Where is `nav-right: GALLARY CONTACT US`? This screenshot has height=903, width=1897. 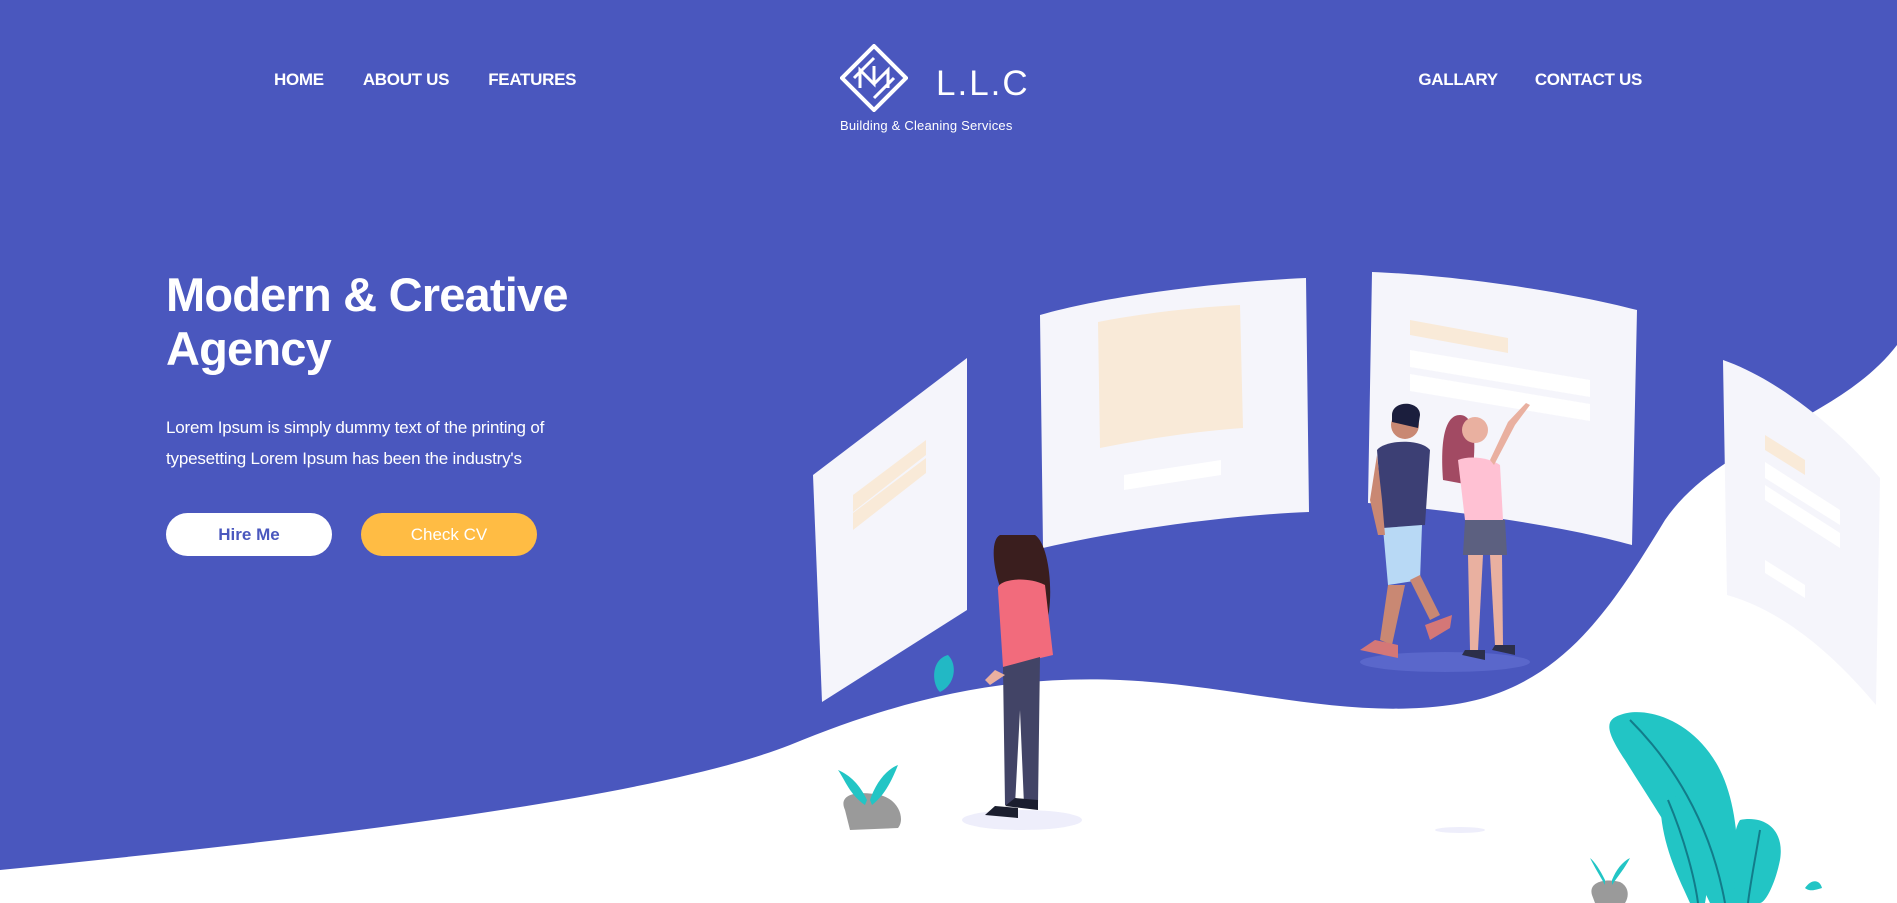
nav-right: GALLARY CONTACT US is located at coordinates (1530, 80).